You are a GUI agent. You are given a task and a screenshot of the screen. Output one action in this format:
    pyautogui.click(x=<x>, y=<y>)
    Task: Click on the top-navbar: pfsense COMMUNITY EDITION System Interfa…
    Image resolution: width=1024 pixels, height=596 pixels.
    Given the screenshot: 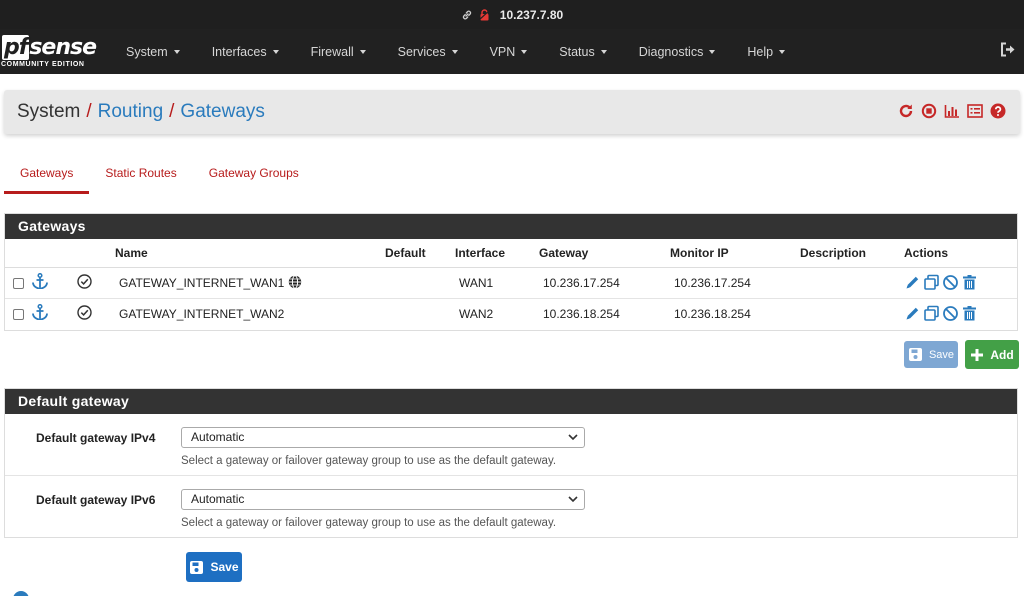 What is the action you would take?
    pyautogui.click(x=512, y=51)
    